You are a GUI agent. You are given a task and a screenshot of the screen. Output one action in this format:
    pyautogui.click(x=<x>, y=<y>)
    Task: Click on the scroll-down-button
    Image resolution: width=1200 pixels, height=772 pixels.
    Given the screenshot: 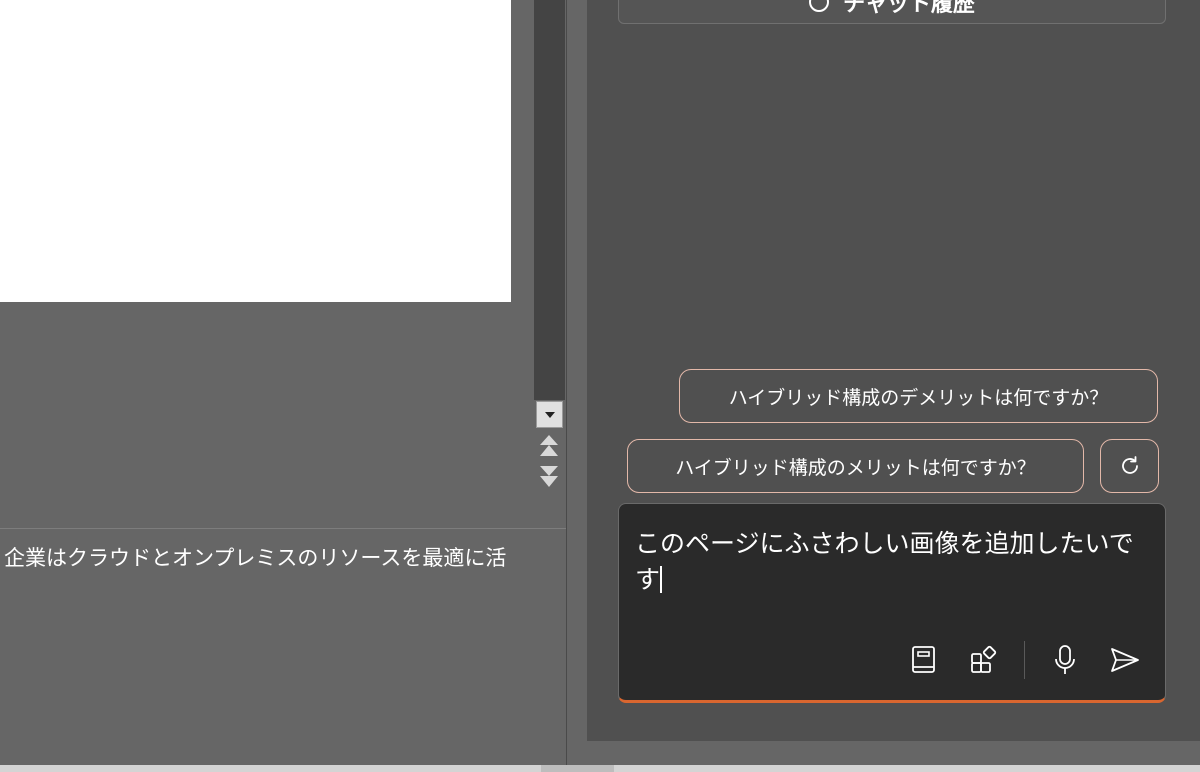 What is the action you would take?
    pyautogui.click(x=549, y=414)
    